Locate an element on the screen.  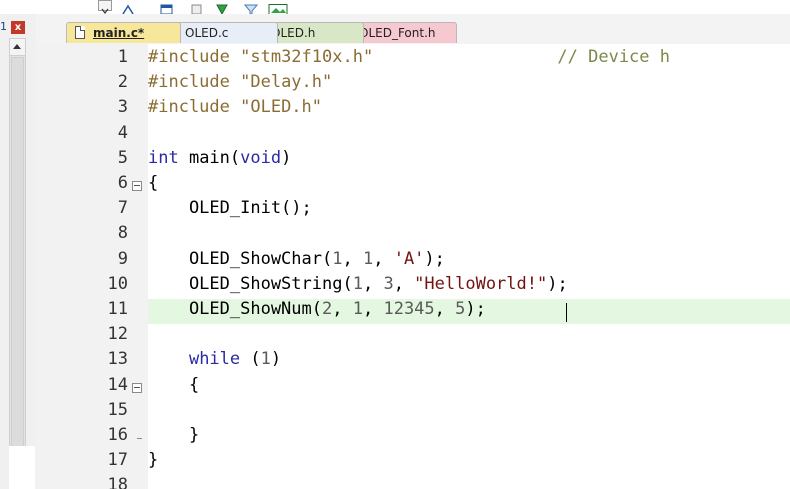
code-token: while is located at coordinates (214, 359).